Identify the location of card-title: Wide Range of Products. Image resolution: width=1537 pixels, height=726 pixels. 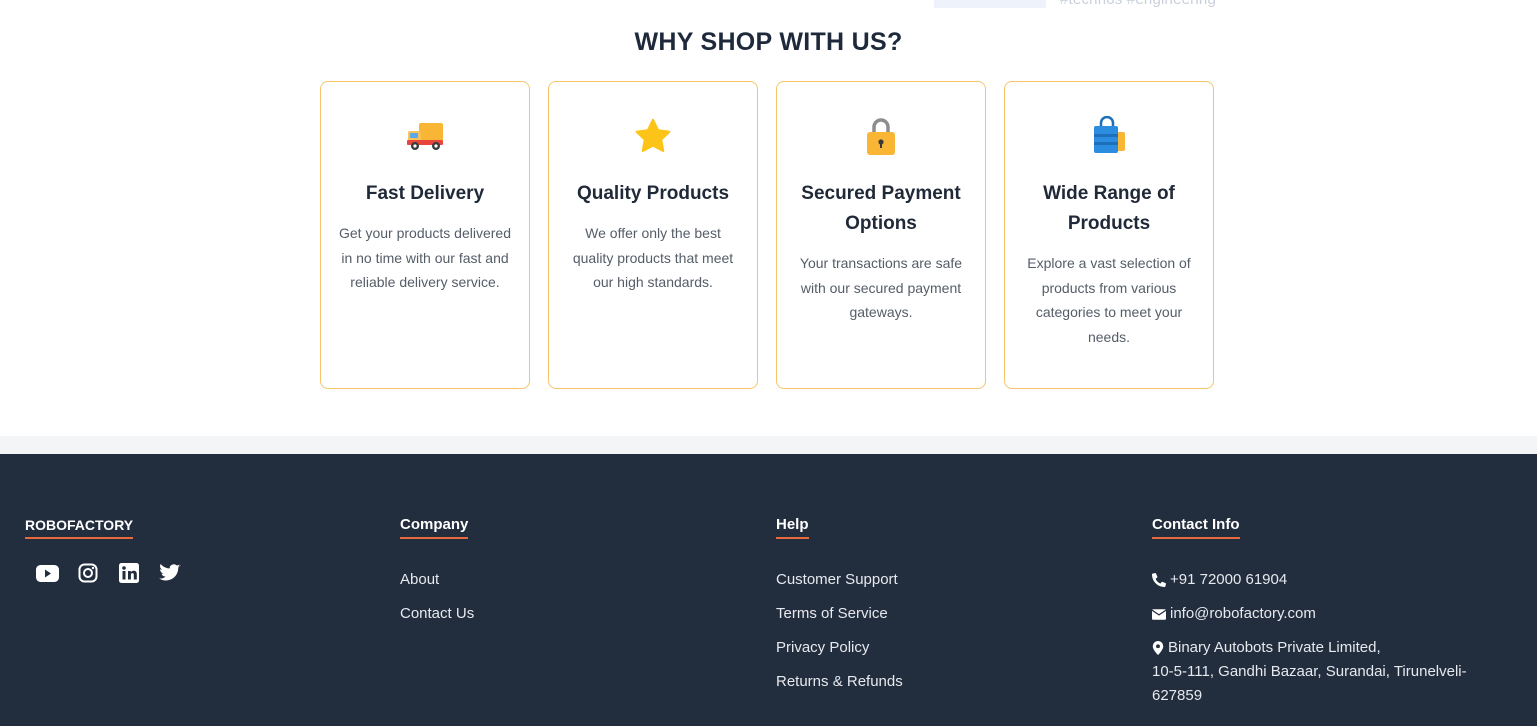
(1109, 208).